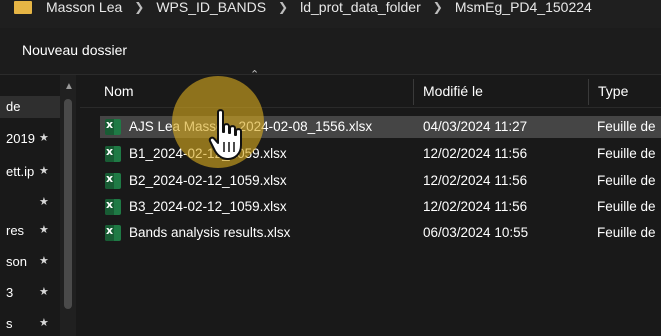 This screenshot has width=661, height=336. Describe the element at coordinates (613, 91) in the screenshot. I see `column-header-type: Type` at that location.